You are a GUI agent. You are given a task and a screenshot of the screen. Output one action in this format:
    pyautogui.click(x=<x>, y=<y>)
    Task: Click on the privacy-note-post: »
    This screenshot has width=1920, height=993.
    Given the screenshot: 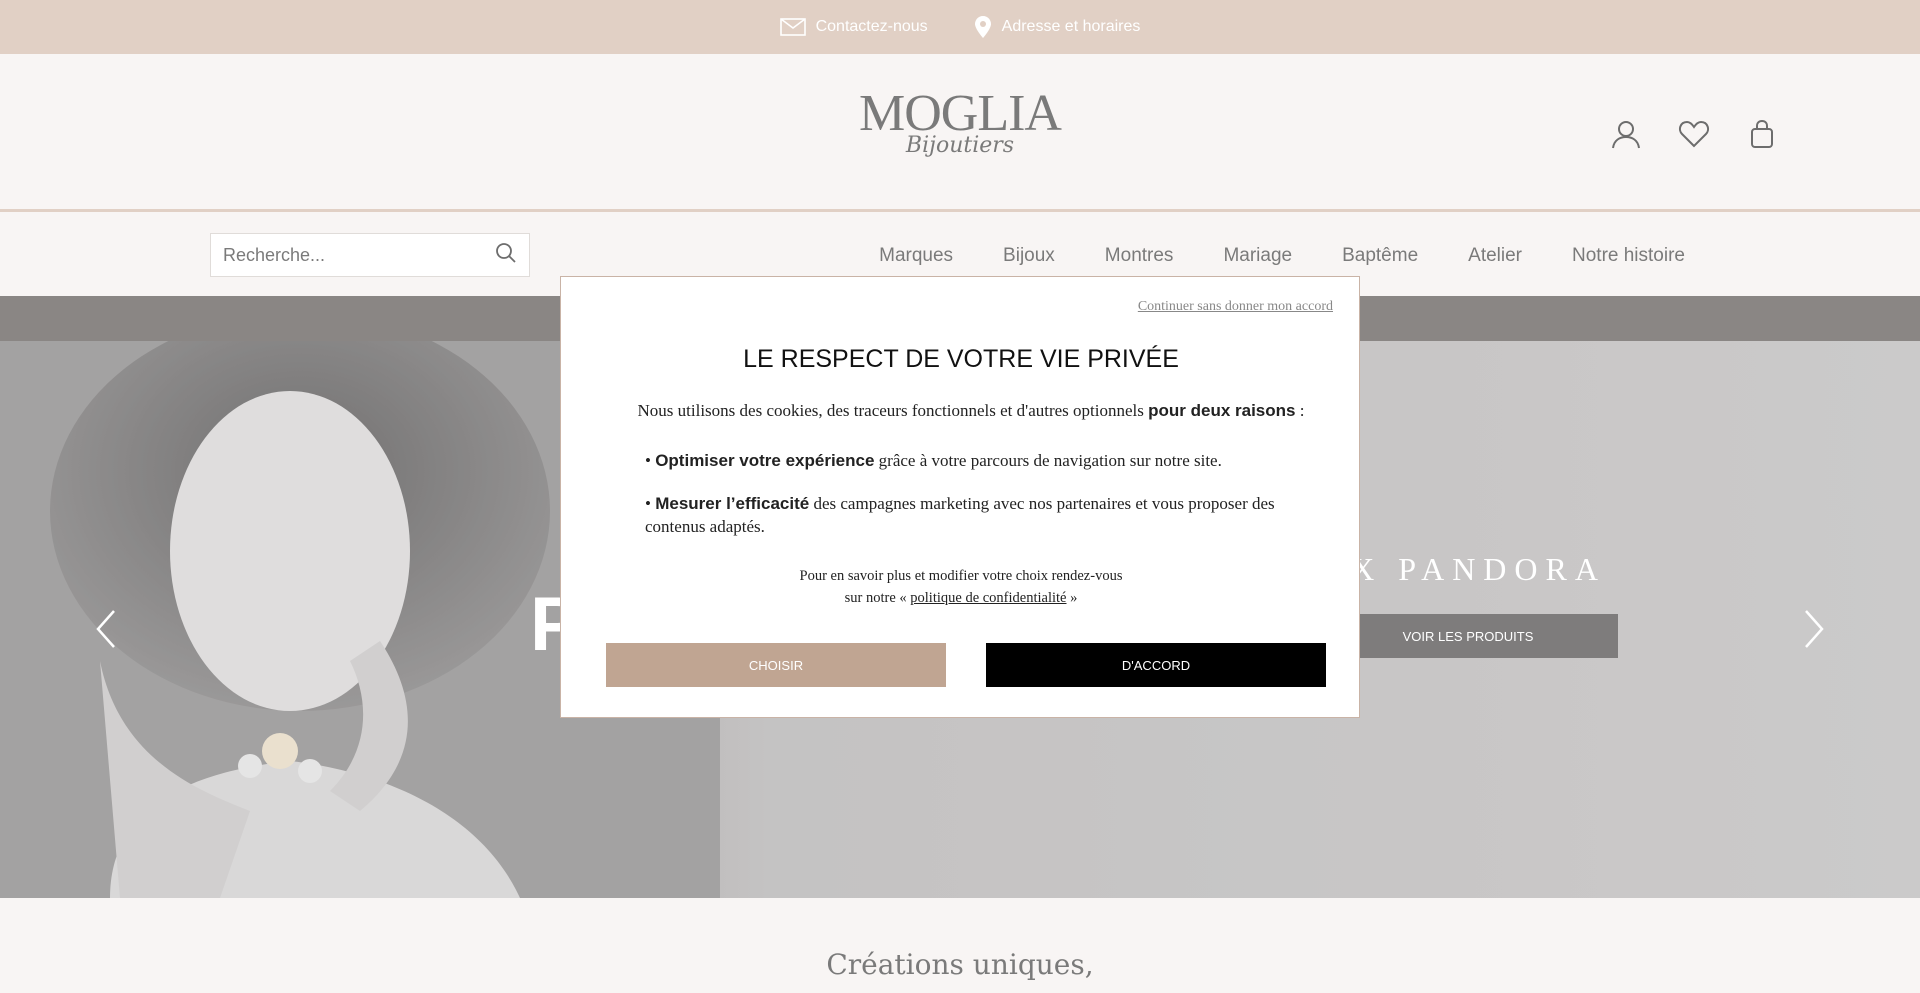 What is the action you would take?
    pyautogui.click(x=1072, y=598)
    